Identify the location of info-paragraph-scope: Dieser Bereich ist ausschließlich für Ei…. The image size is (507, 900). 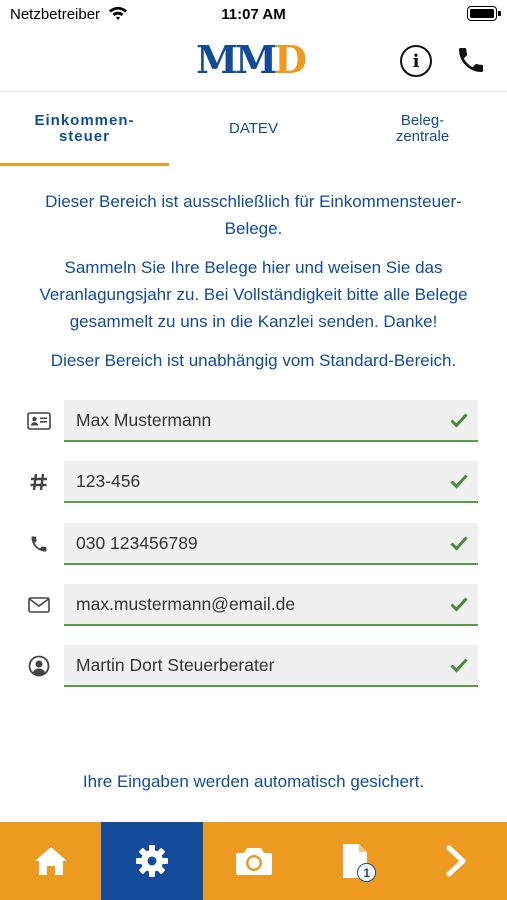
(253, 215).